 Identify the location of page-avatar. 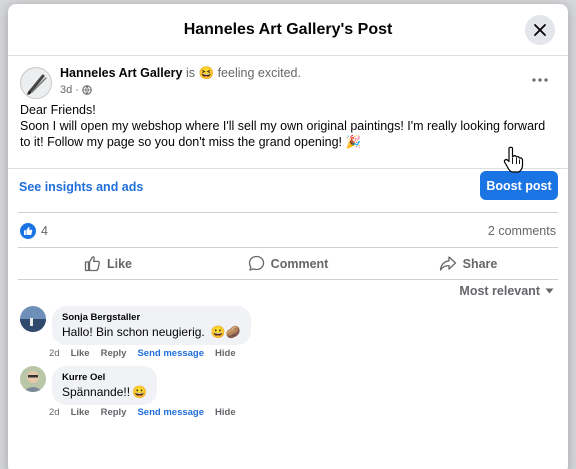
(36, 83).